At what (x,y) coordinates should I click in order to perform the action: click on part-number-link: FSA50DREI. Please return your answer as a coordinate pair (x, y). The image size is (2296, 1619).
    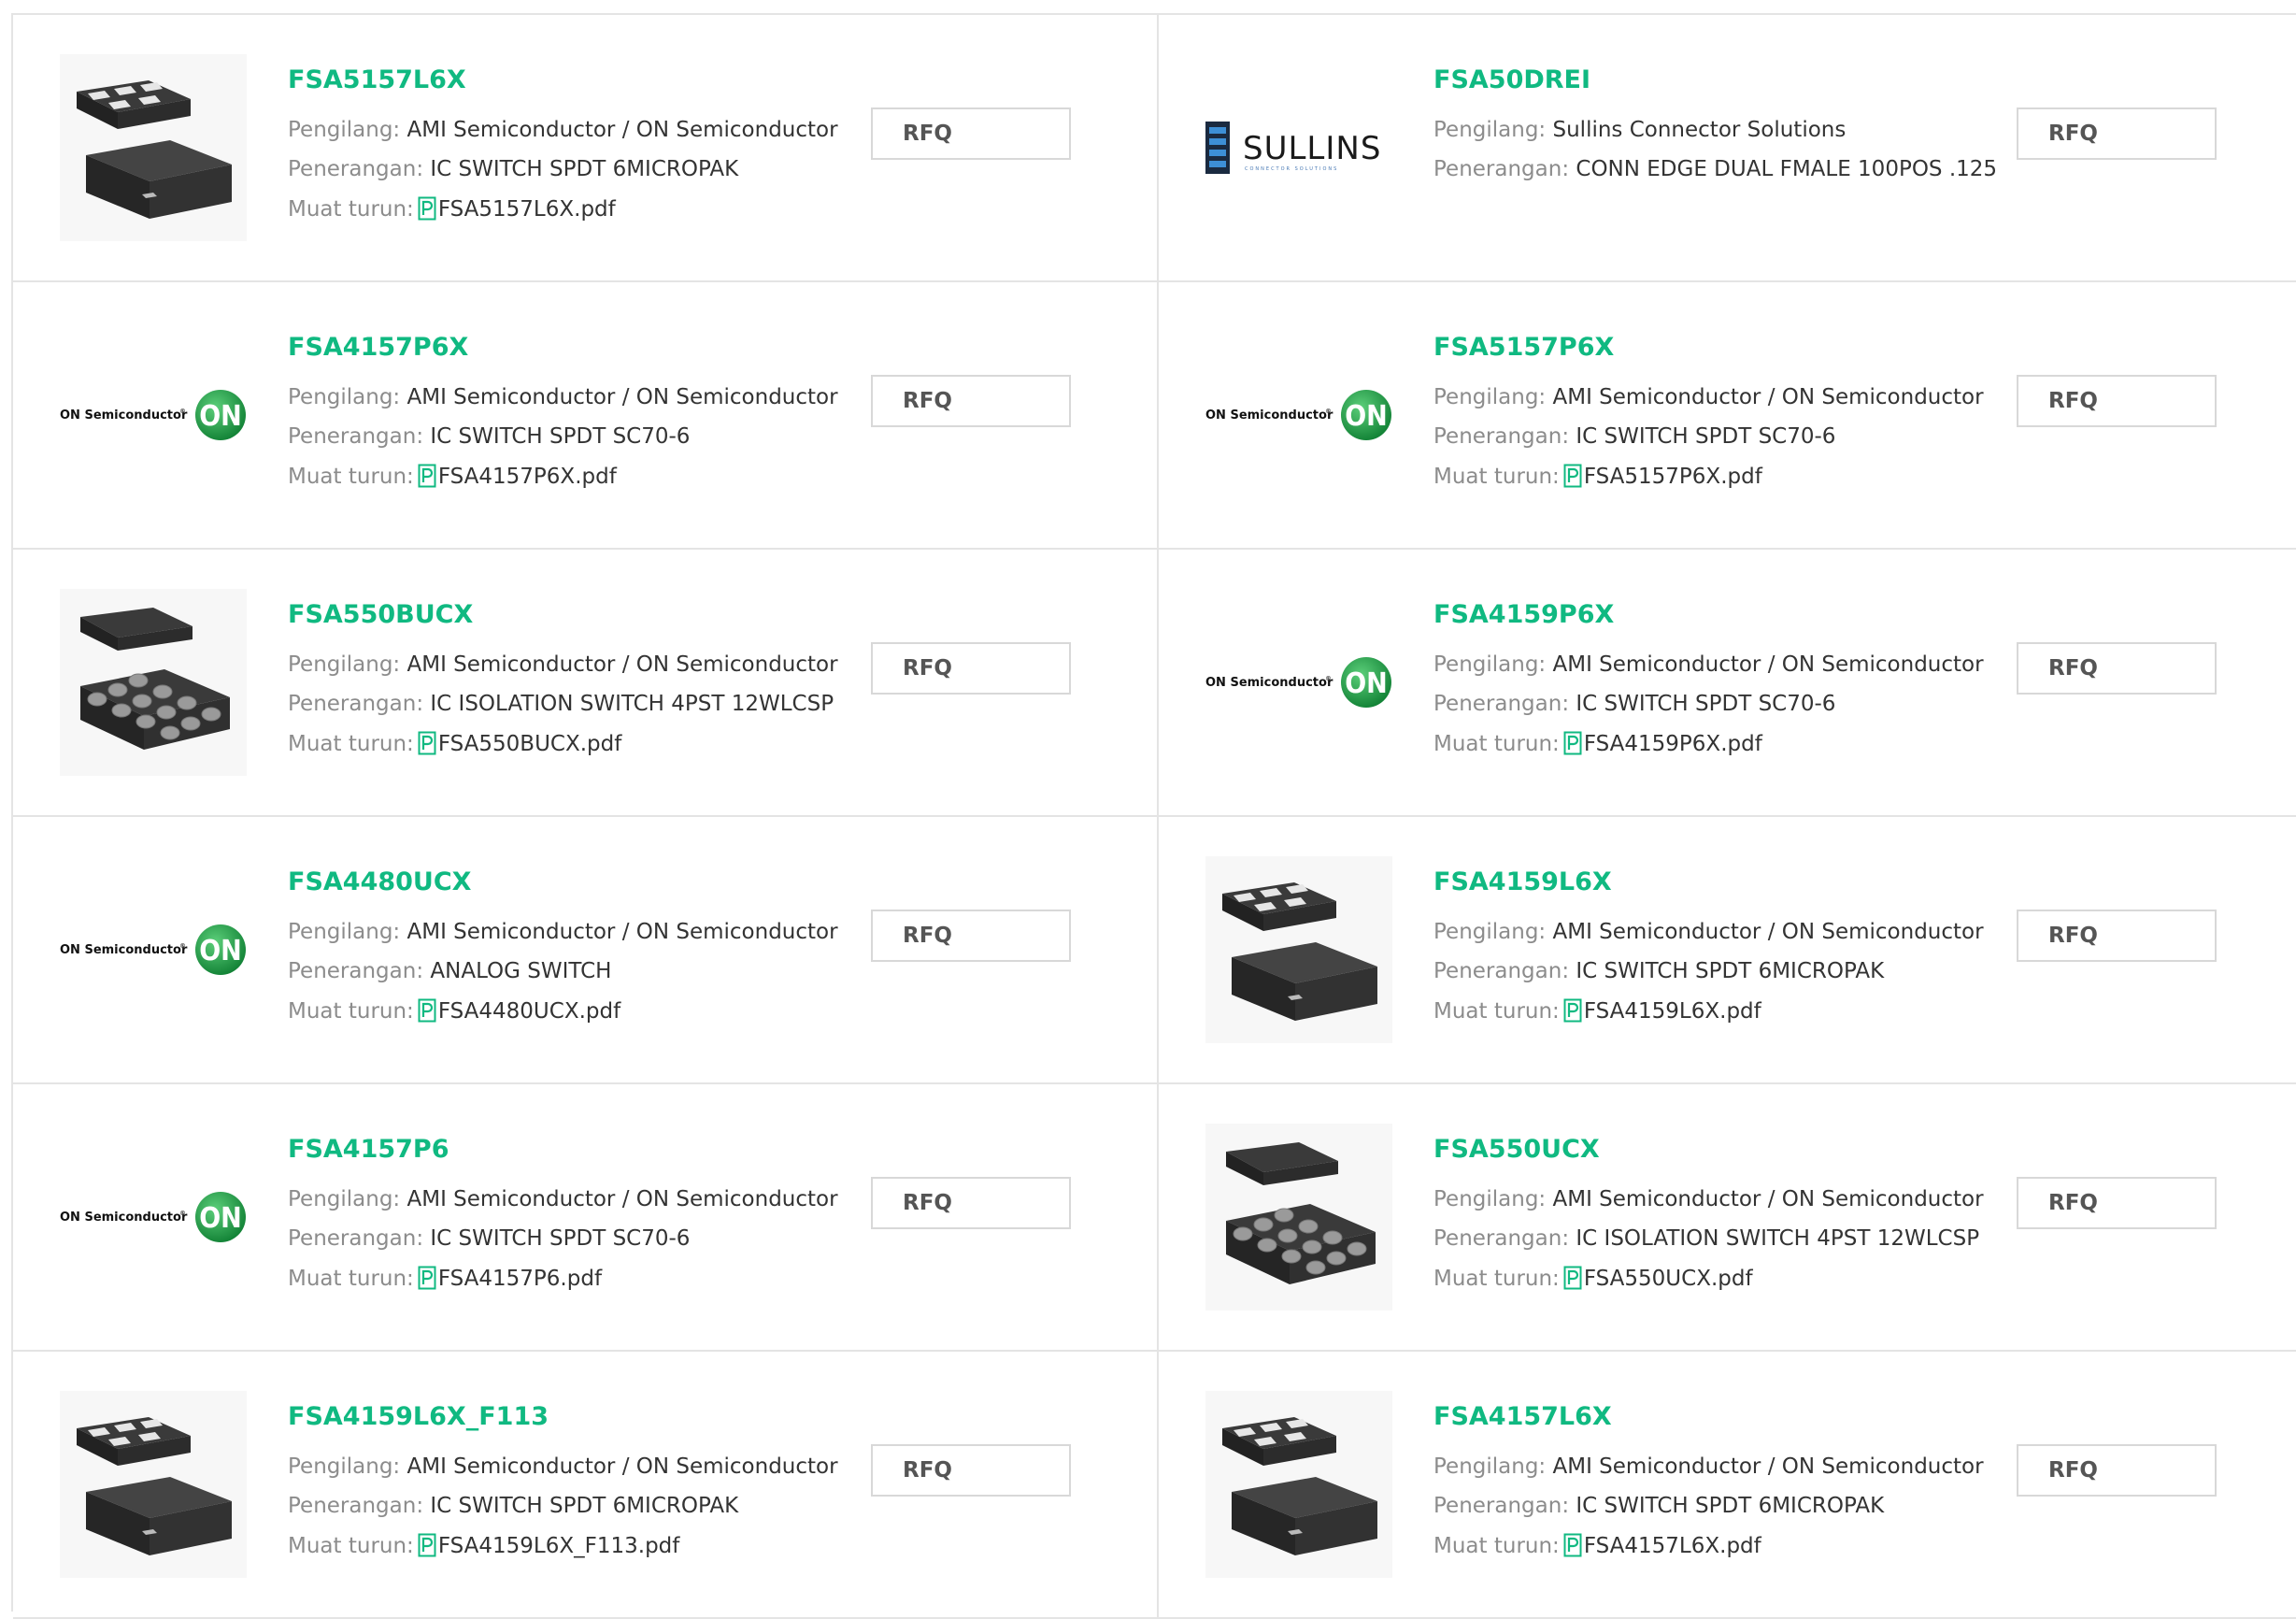
    Looking at the image, I should click on (1511, 79).